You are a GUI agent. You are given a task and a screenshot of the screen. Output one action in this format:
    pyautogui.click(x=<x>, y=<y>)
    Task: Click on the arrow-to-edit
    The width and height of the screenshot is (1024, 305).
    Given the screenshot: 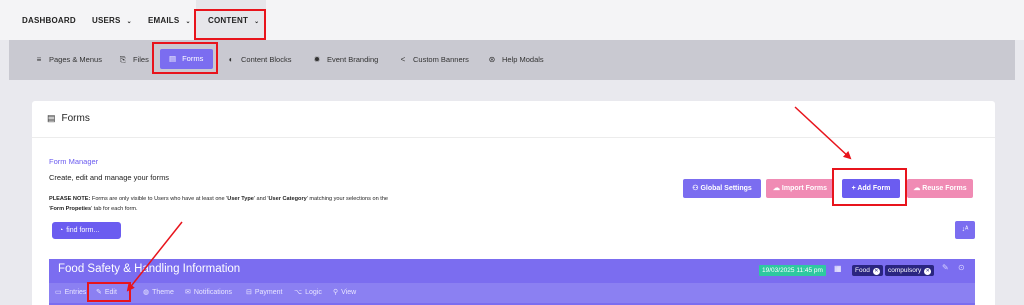 What is the action you would take?
    pyautogui.click(x=154, y=256)
    